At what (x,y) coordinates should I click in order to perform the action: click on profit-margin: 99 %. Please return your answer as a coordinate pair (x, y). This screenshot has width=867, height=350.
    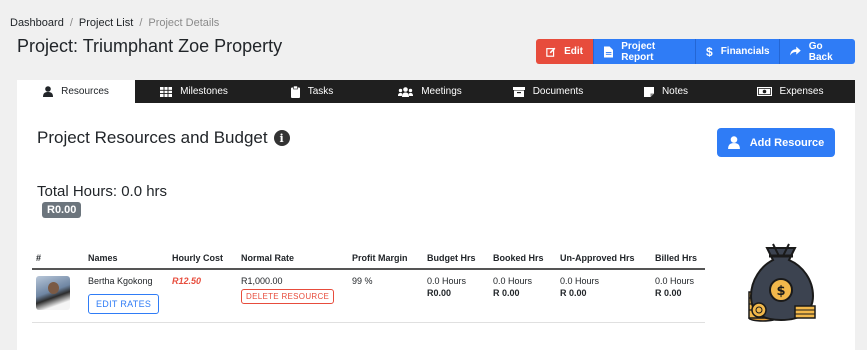
    Looking at the image, I should click on (362, 281).